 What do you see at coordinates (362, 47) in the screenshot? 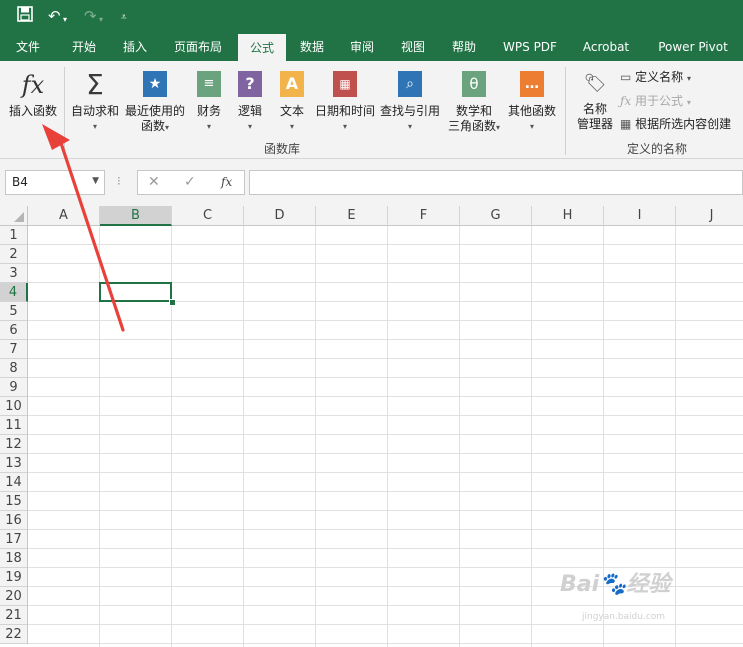
I see `tab-review: 审阅` at bounding box center [362, 47].